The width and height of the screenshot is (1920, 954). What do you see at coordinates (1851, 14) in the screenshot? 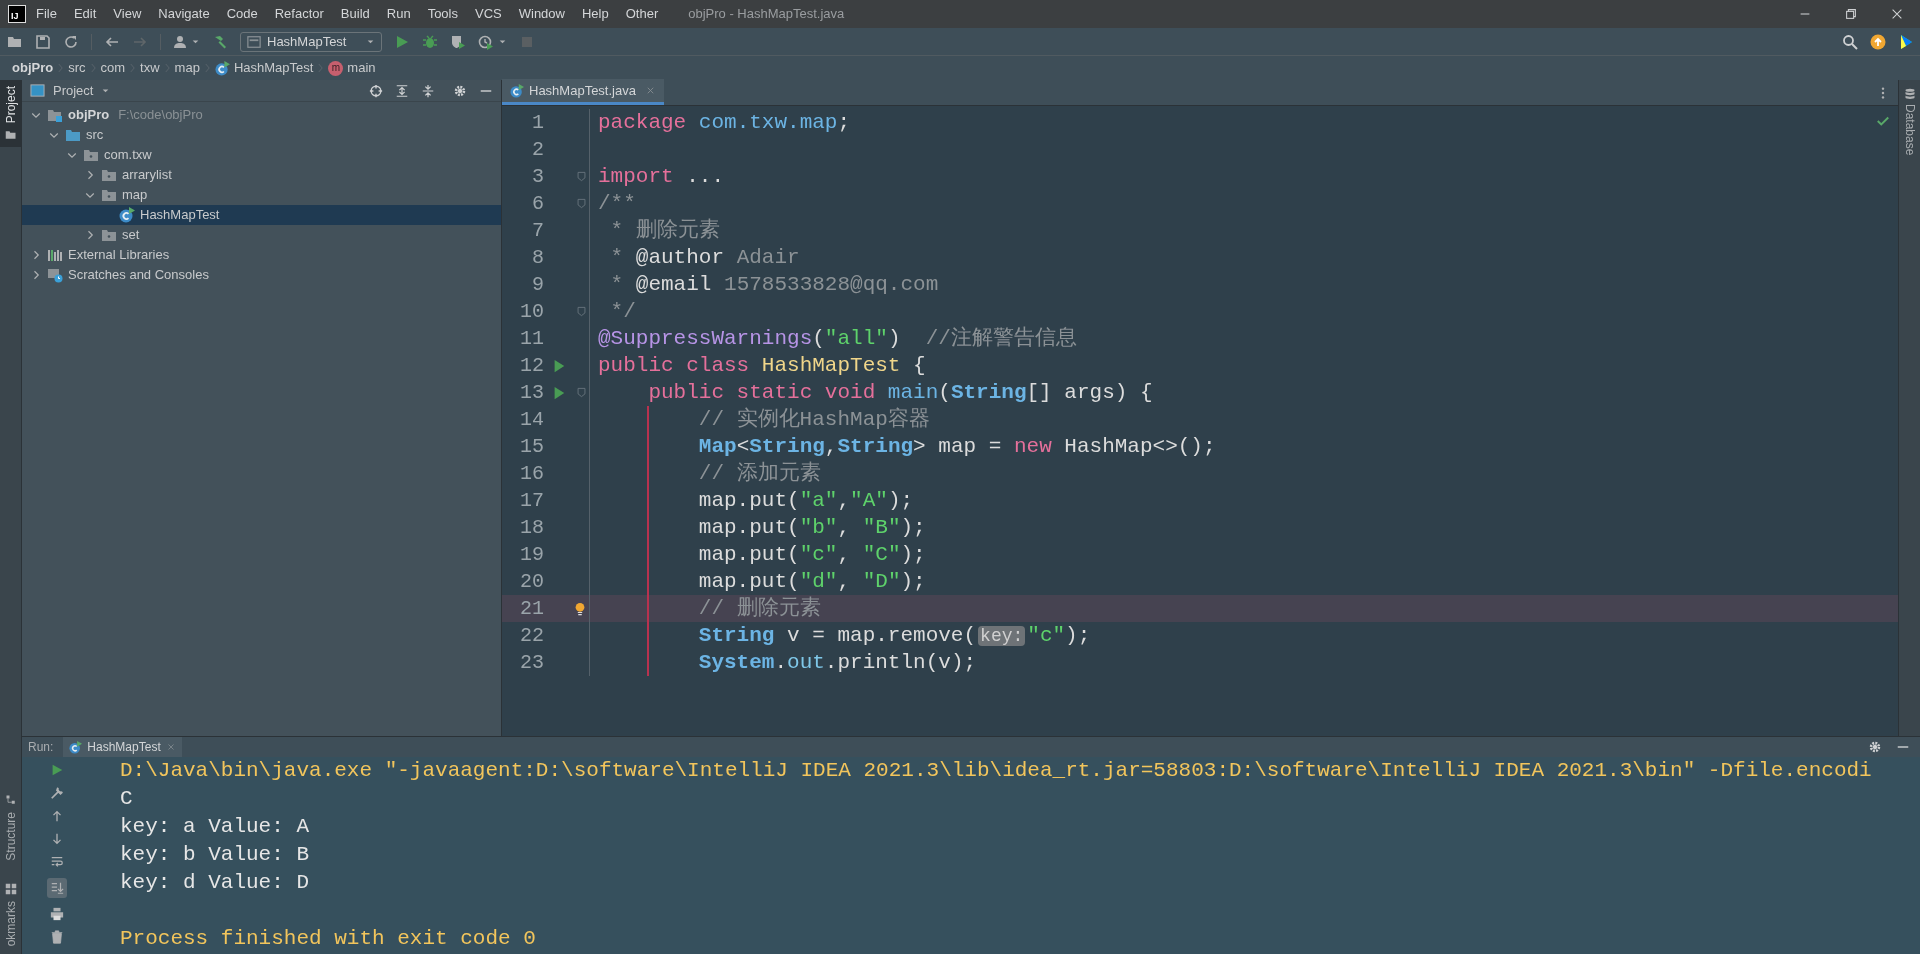
I see `restore-icon` at bounding box center [1851, 14].